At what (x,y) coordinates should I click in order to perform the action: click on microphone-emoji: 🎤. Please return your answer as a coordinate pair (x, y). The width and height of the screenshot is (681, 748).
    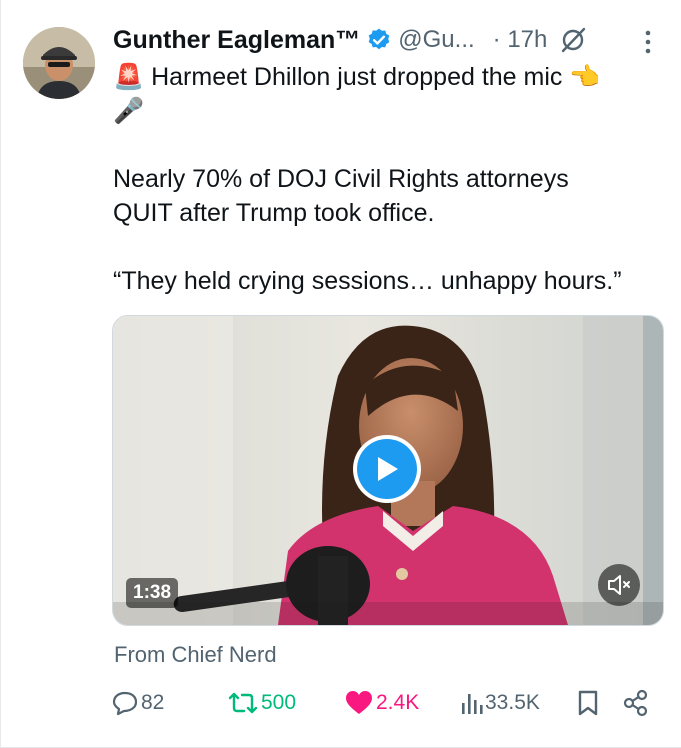
    Looking at the image, I should click on (129, 111).